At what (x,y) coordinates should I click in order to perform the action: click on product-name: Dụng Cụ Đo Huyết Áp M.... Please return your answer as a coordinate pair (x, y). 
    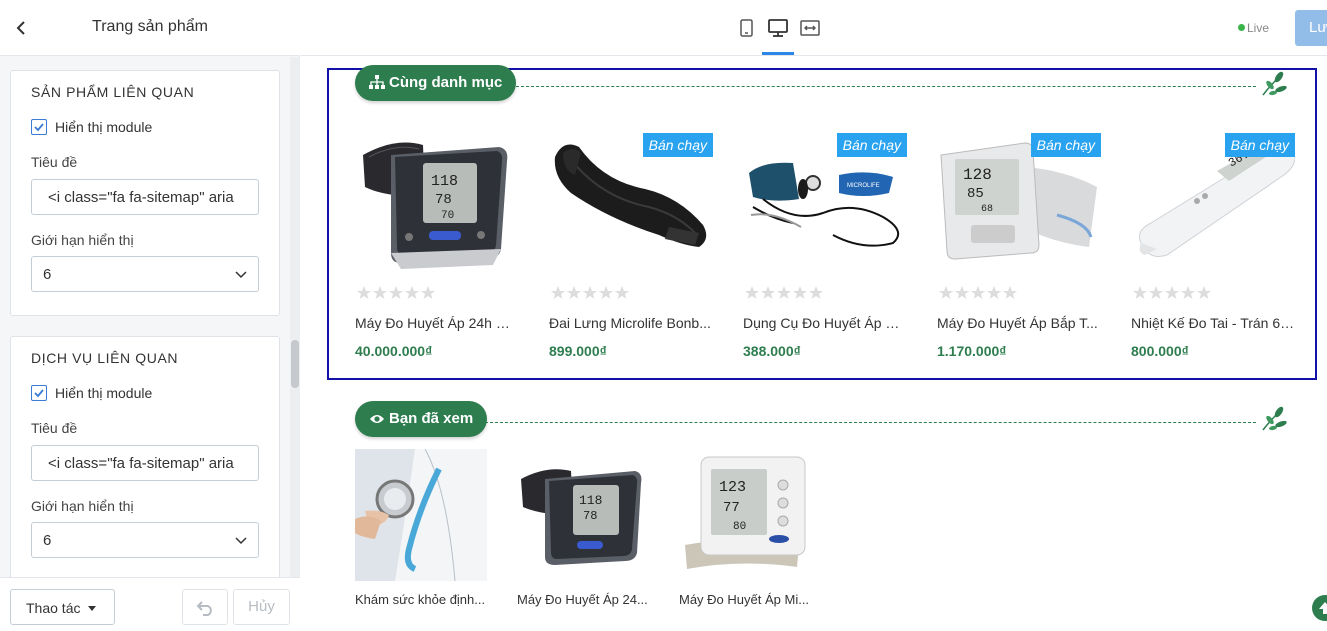
    Looking at the image, I should click on (825, 323).